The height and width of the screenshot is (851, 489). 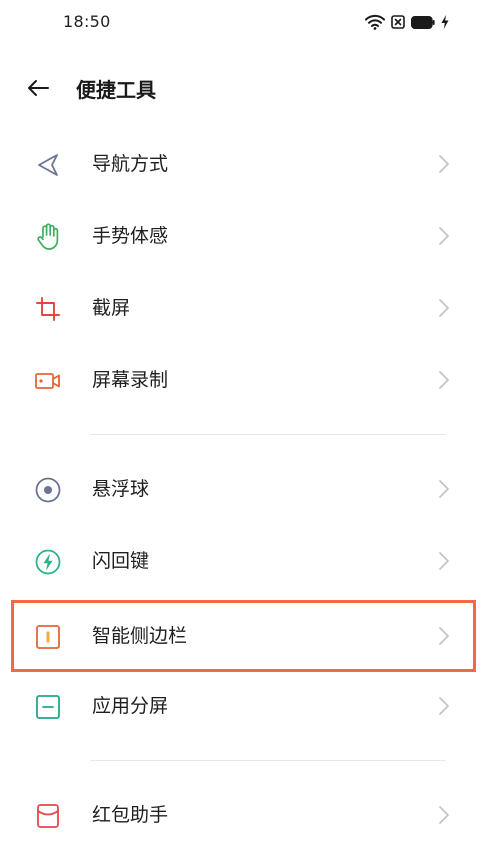 I want to click on sim-off-icon, so click(x=398, y=22).